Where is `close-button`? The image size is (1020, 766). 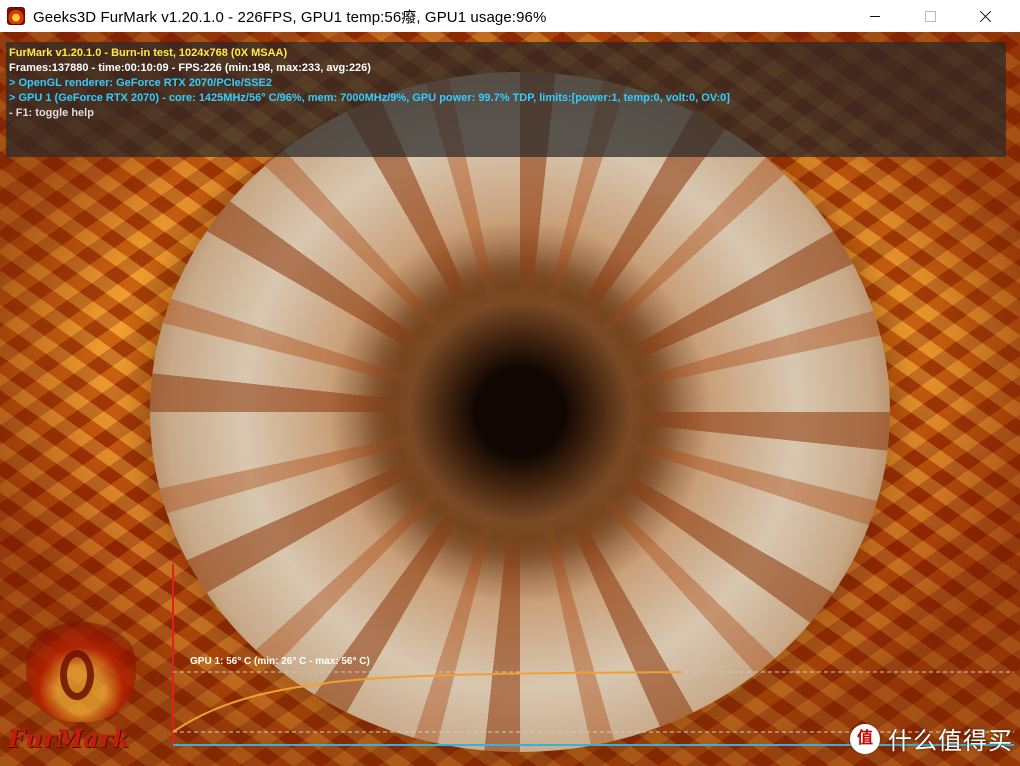 close-button is located at coordinates (986, 16).